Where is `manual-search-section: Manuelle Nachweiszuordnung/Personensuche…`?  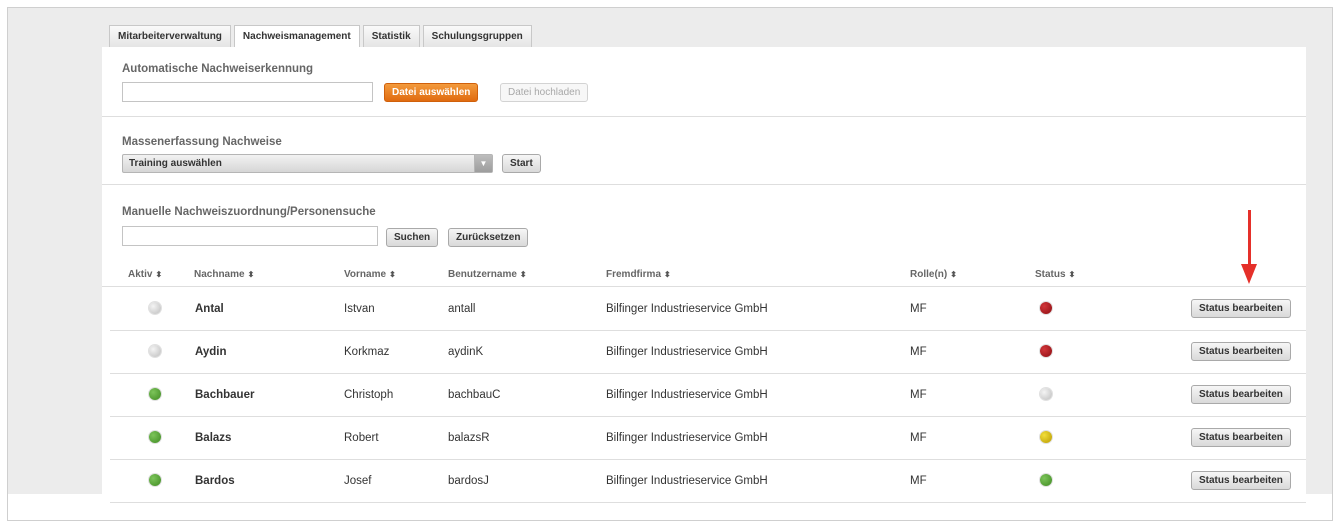 manual-search-section: Manuelle Nachweiszuordnung/Personensuche… is located at coordinates (704, 223).